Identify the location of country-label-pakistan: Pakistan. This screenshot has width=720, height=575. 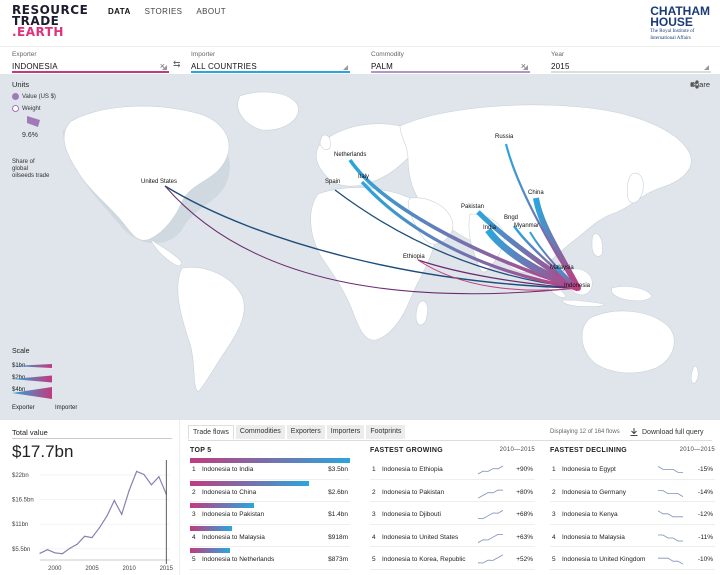
(472, 207).